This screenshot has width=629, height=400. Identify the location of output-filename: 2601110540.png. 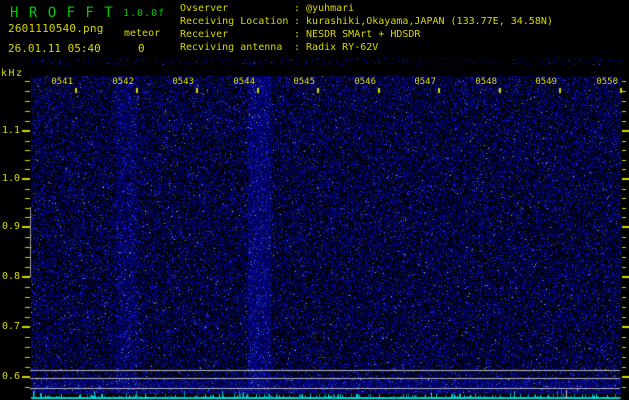
(56, 28).